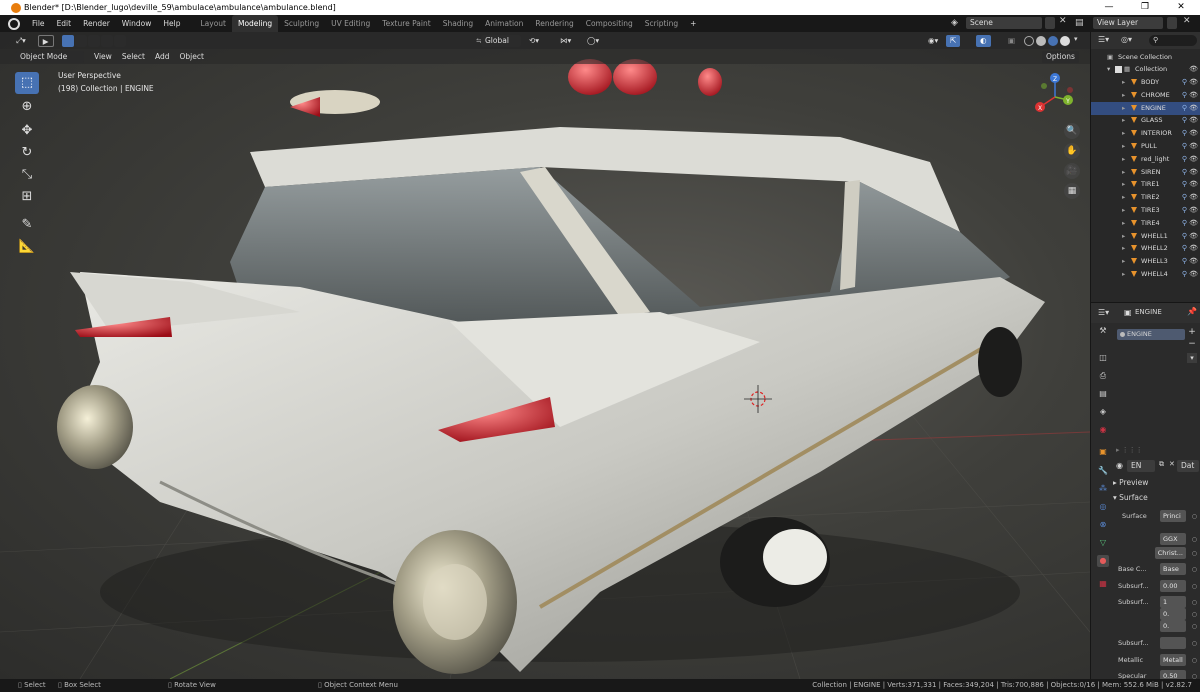 The image size is (1200, 692). What do you see at coordinates (191, 57) in the screenshot?
I see `viewport-menu-object: Object` at bounding box center [191, 57].